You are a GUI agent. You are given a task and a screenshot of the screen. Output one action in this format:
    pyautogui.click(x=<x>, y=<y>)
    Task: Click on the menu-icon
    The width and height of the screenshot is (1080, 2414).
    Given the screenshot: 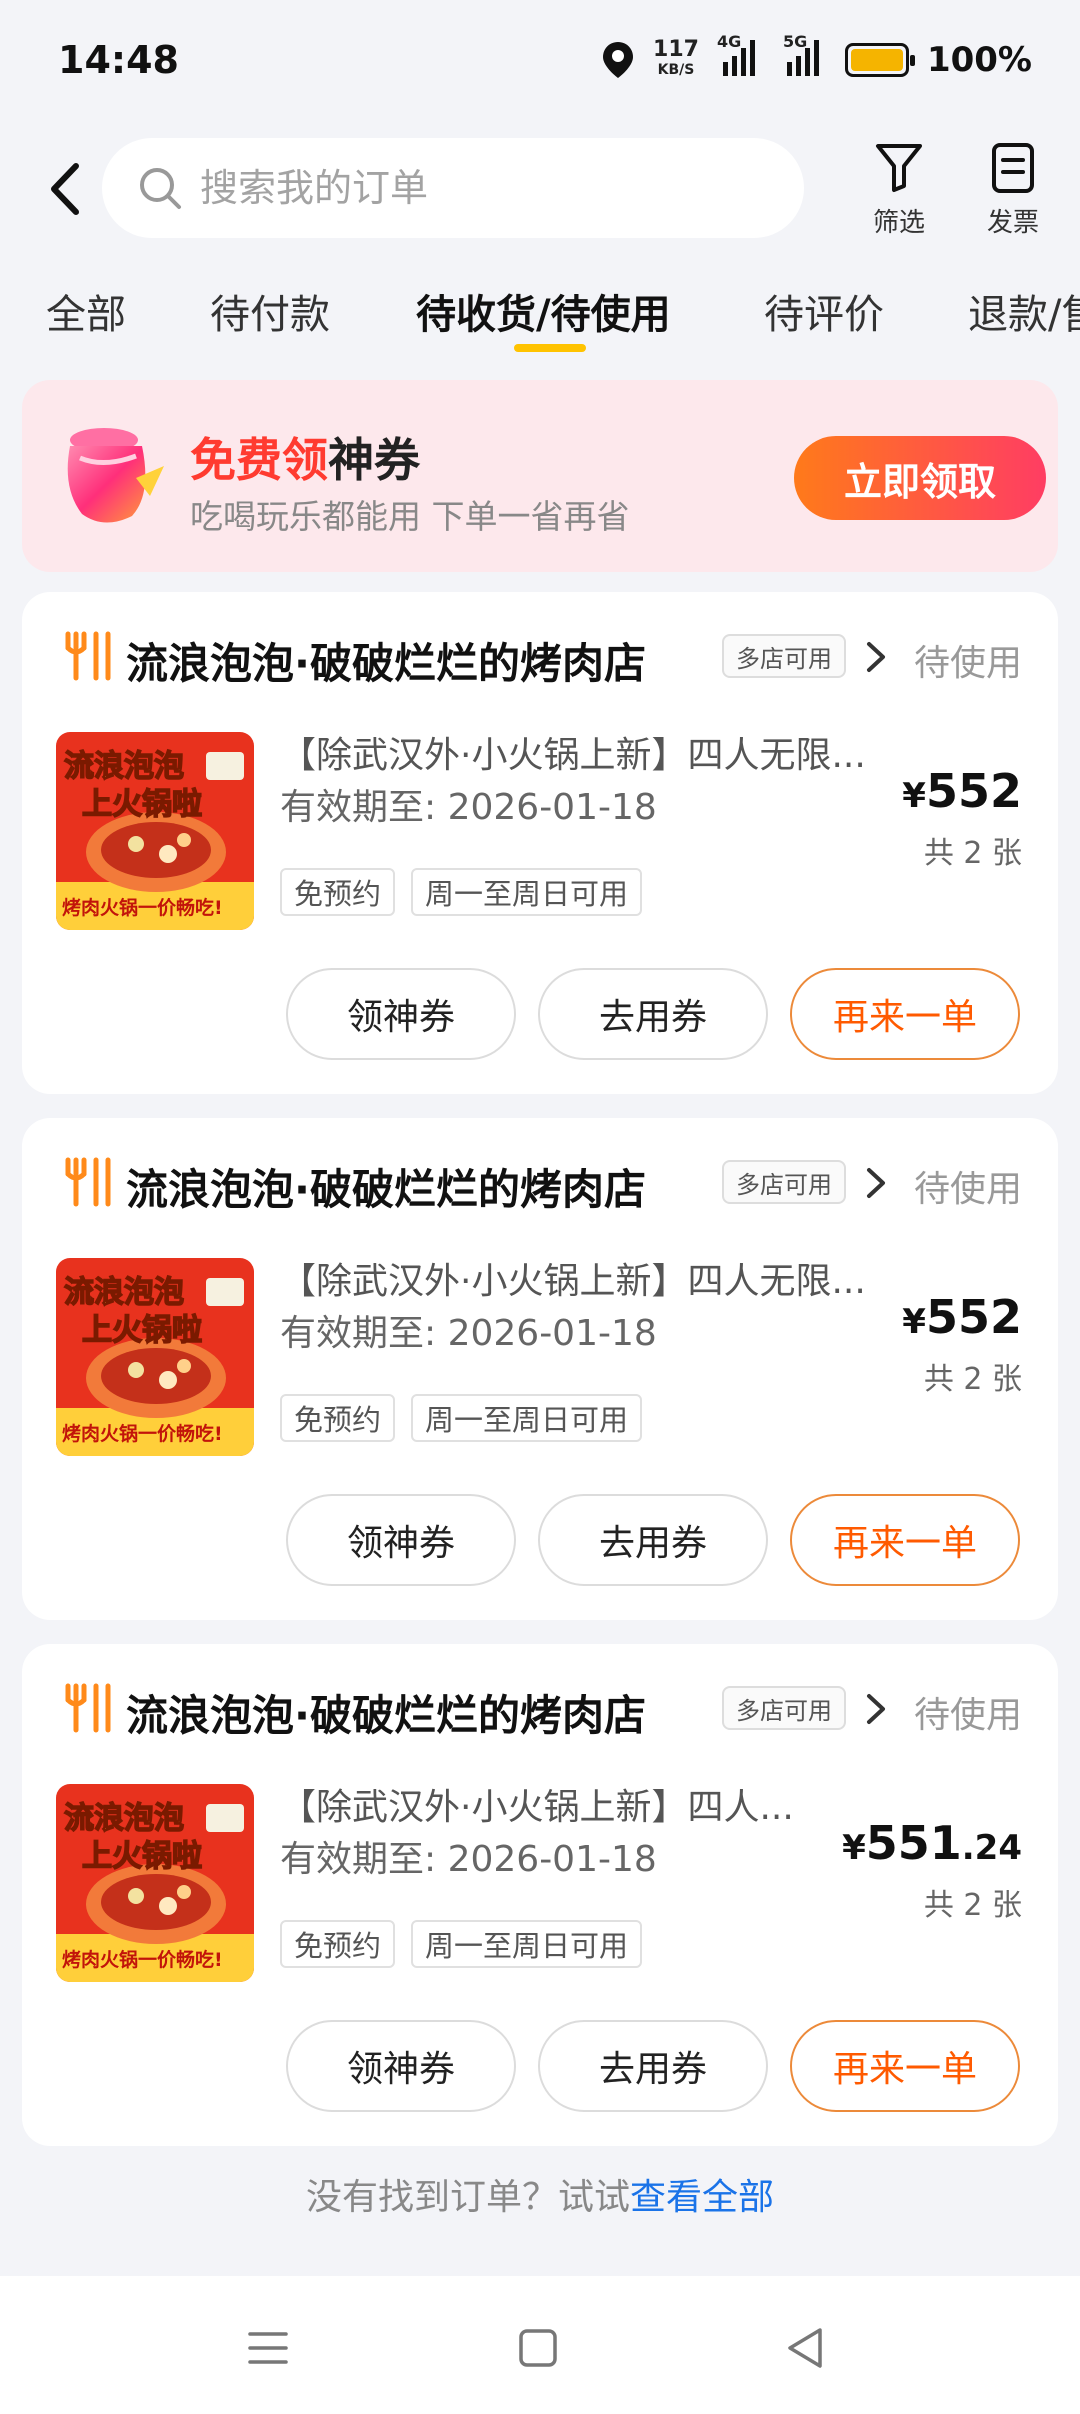 What is the action you would take?
    pyautogui.click(x=268, y=2348)
    